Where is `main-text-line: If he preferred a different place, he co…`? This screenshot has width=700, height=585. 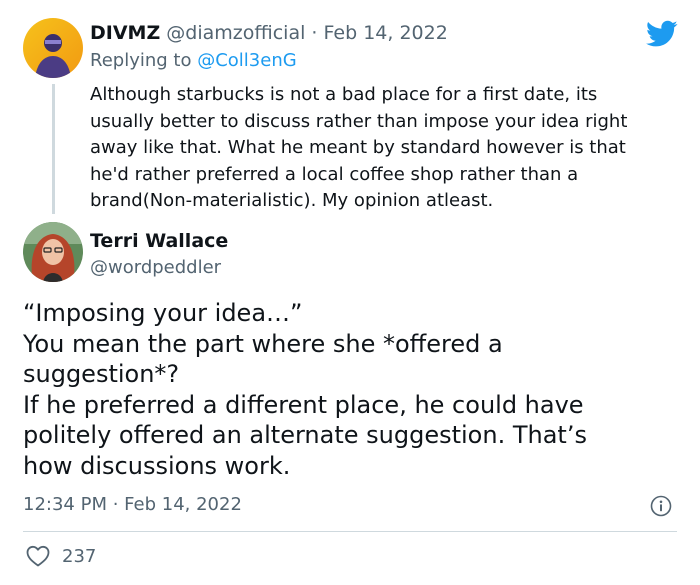
main-text-line: If he preferred a different place, he co… is located at coordinates (303, 404).